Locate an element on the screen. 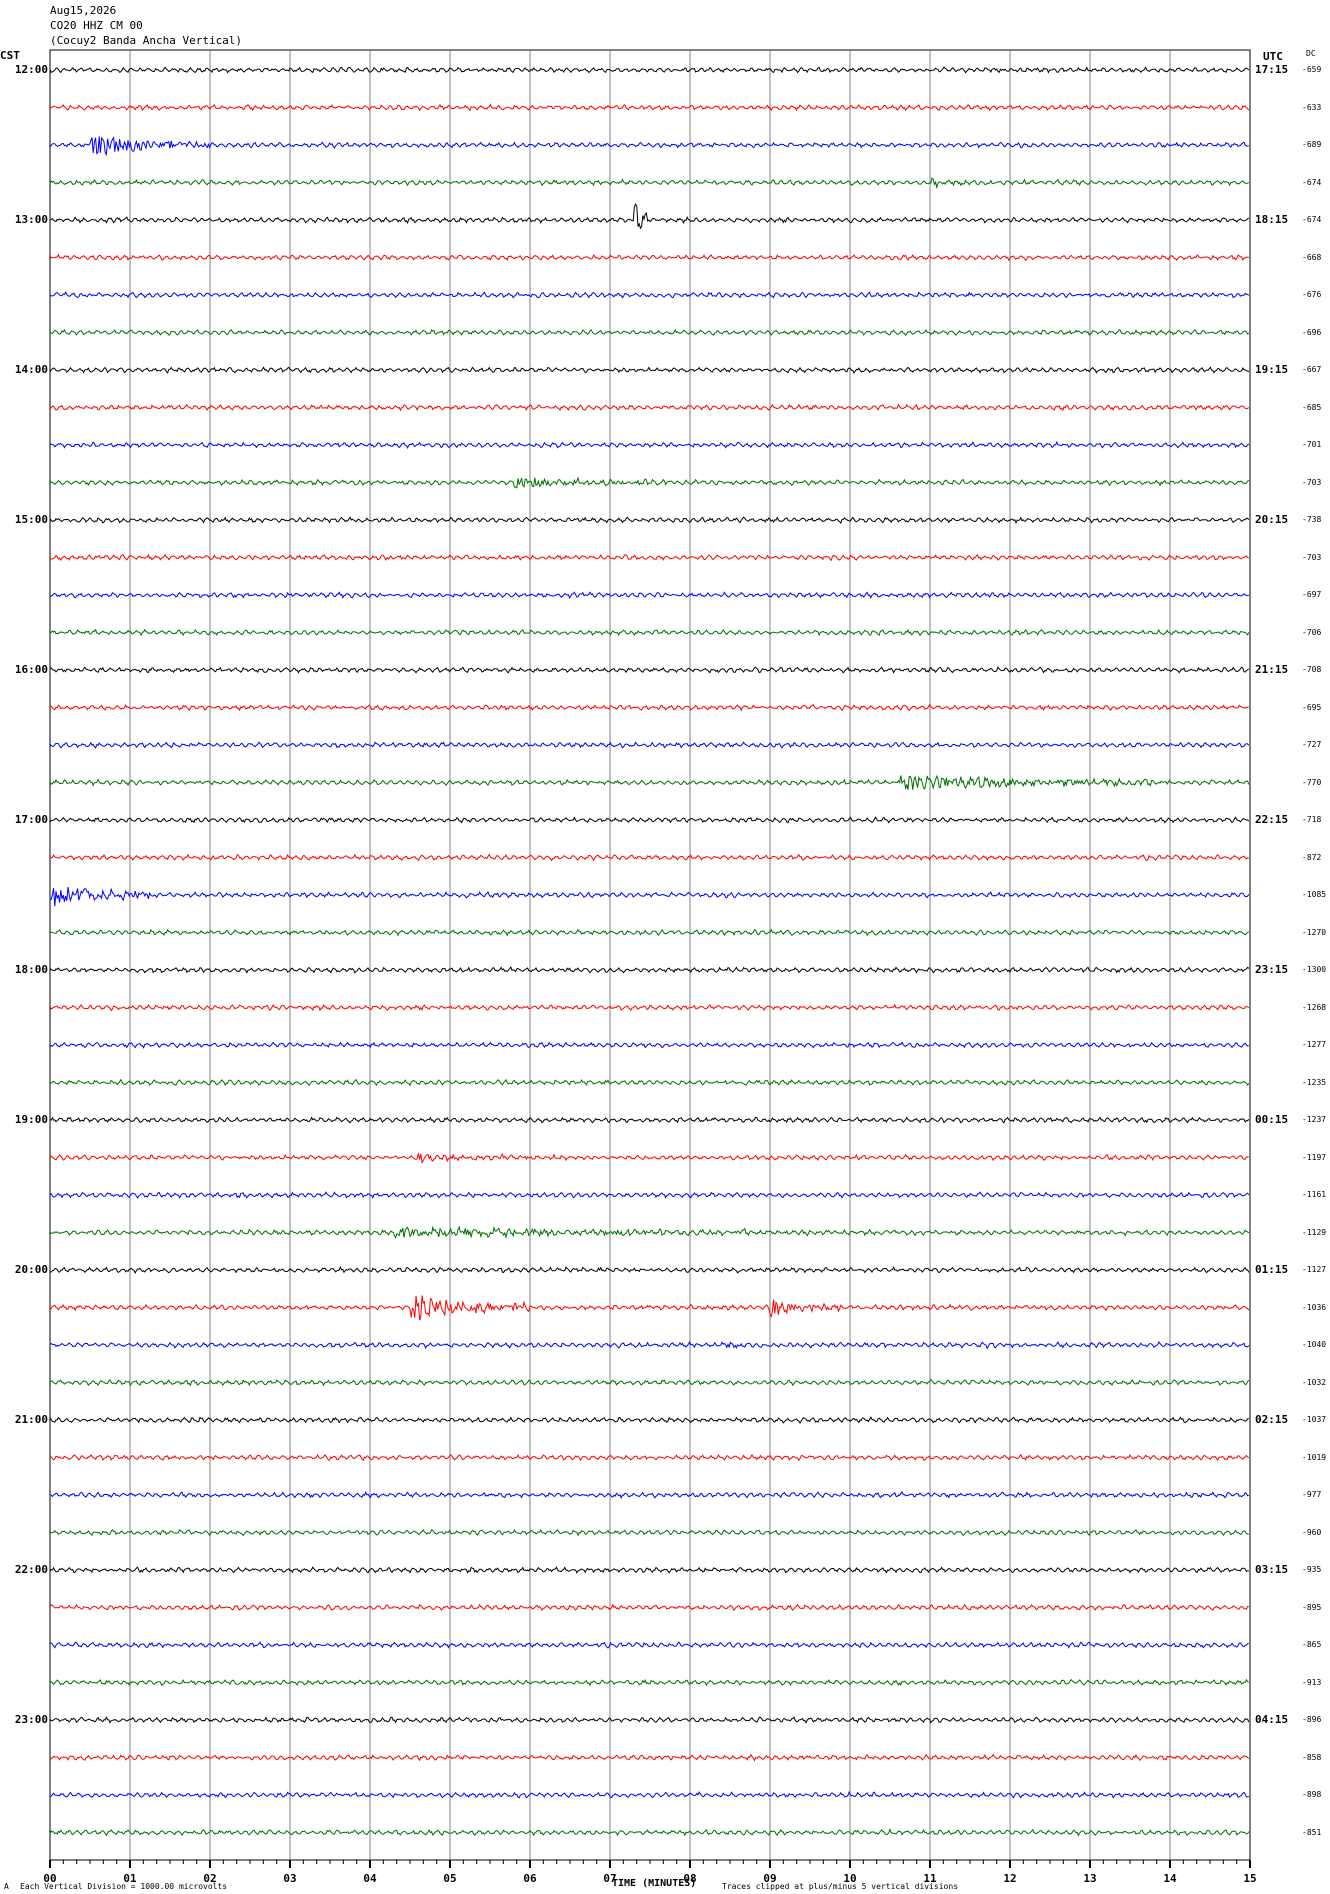  x-tick-label: 03 is located at coordinates (290, 1878).